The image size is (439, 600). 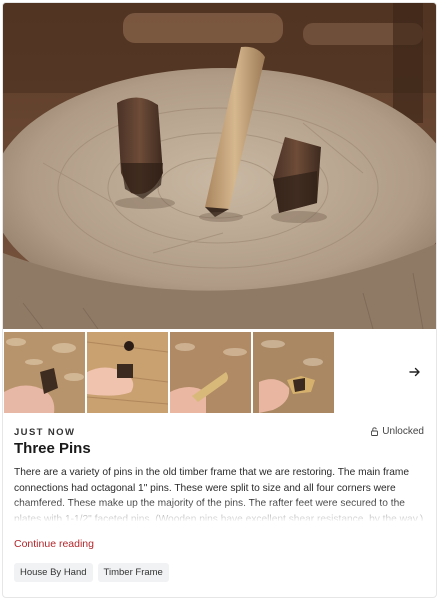 I want to click on excerpt-fade, so click(x=221, y=510).